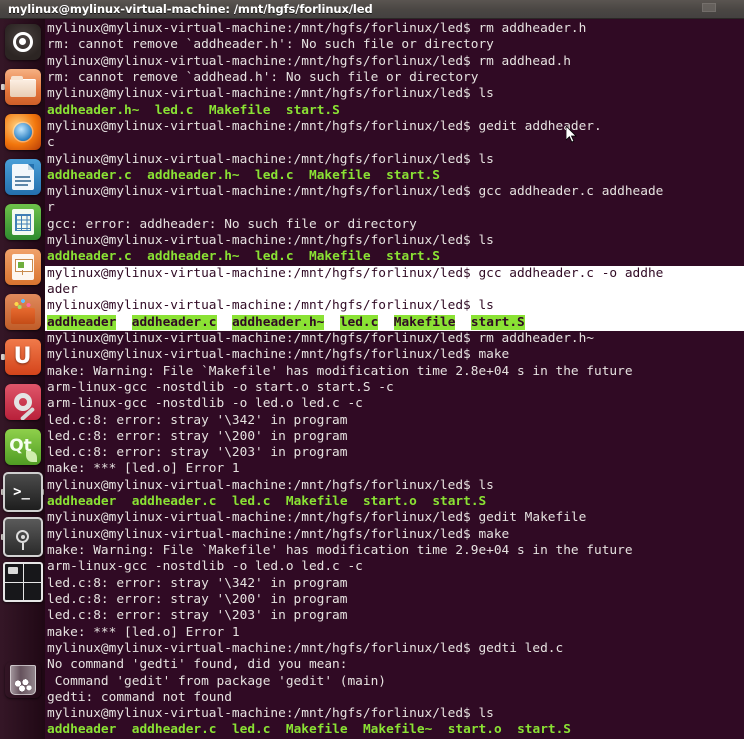 The width and height of the screenshot is (744, 739). Describe the element at coordinates (139, 697) in the screenshot. I see `terminal-line: gedti: command not found` at that location.